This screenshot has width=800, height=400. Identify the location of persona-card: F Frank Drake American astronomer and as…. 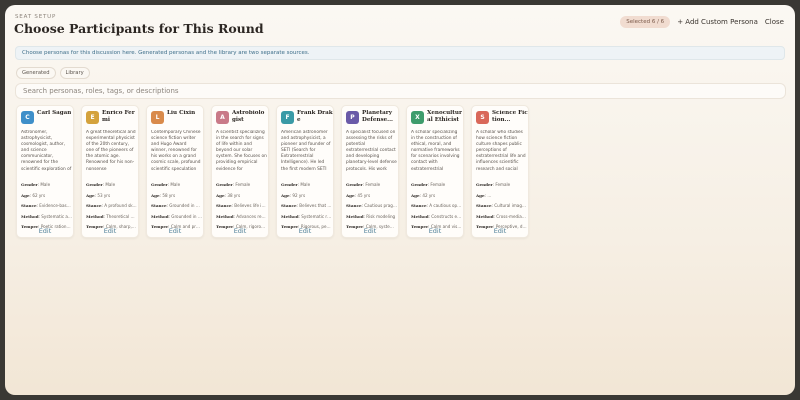
(305, 171).